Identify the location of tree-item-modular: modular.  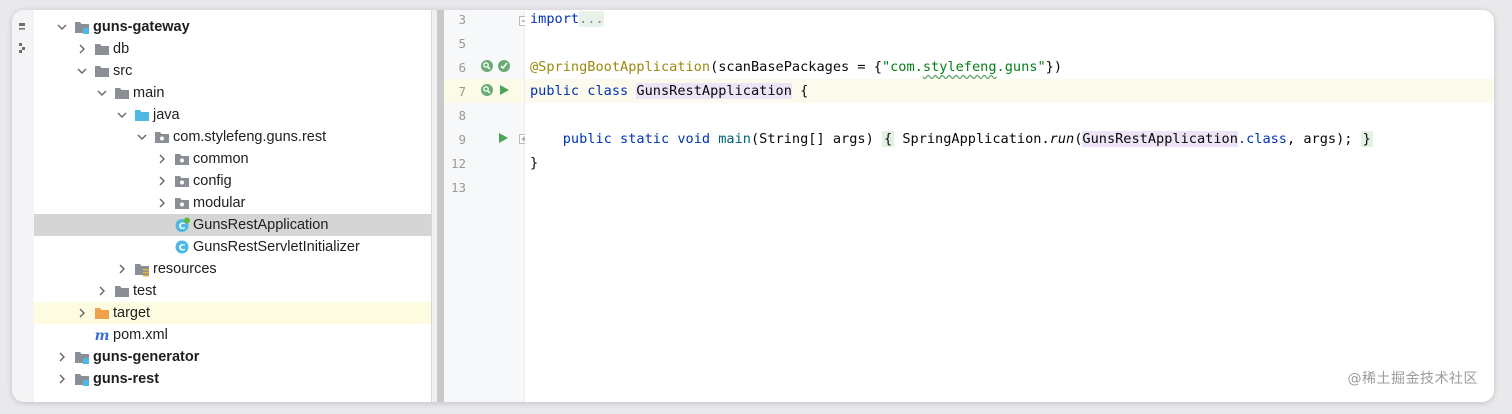
(232, 203).